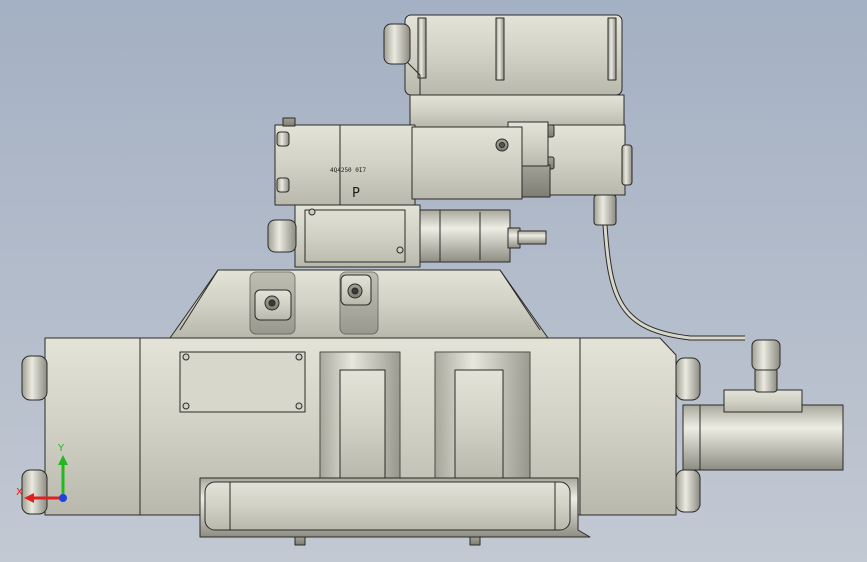 This screenshot has width=867, height=562. What do you see at coordinates (61, 448) in the screenshot?
I see `axis-y-label: Y` at bounding box center [61, 448].